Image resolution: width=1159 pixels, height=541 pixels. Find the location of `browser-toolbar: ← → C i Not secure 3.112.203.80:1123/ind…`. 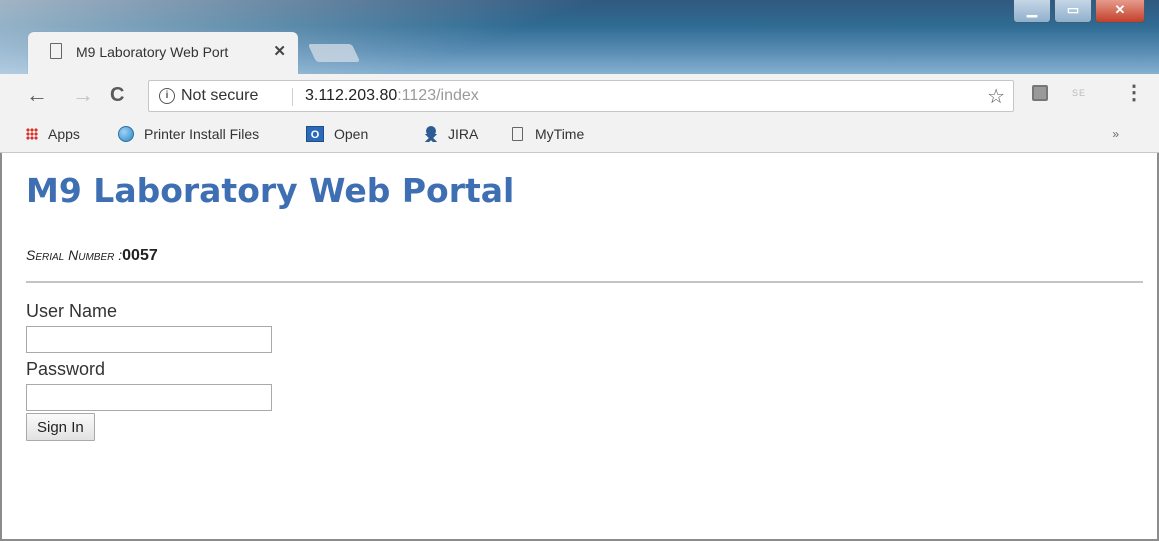

browser-toolbar: ← → C i Not secure 3.112.203.80:1123/ind… is located at coordinates (579, 96).